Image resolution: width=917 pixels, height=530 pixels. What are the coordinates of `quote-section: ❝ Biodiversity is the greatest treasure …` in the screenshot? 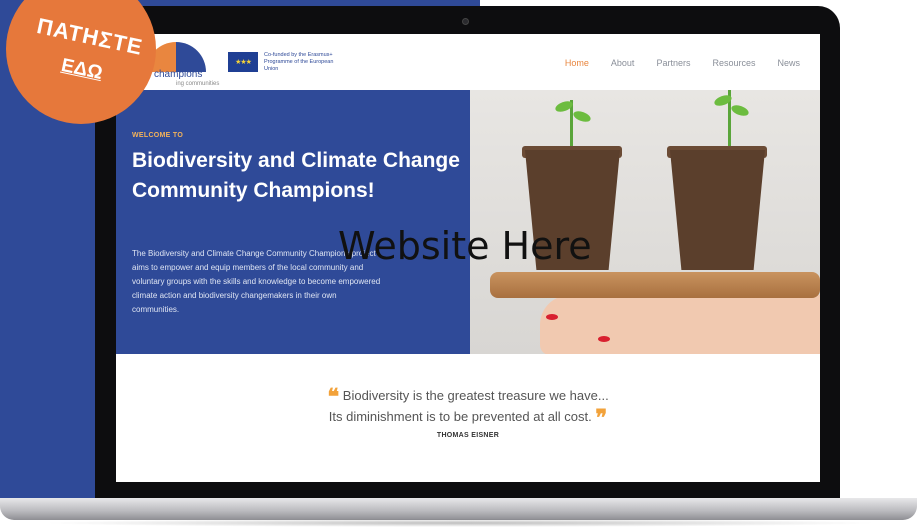 It's located at (468, 412).